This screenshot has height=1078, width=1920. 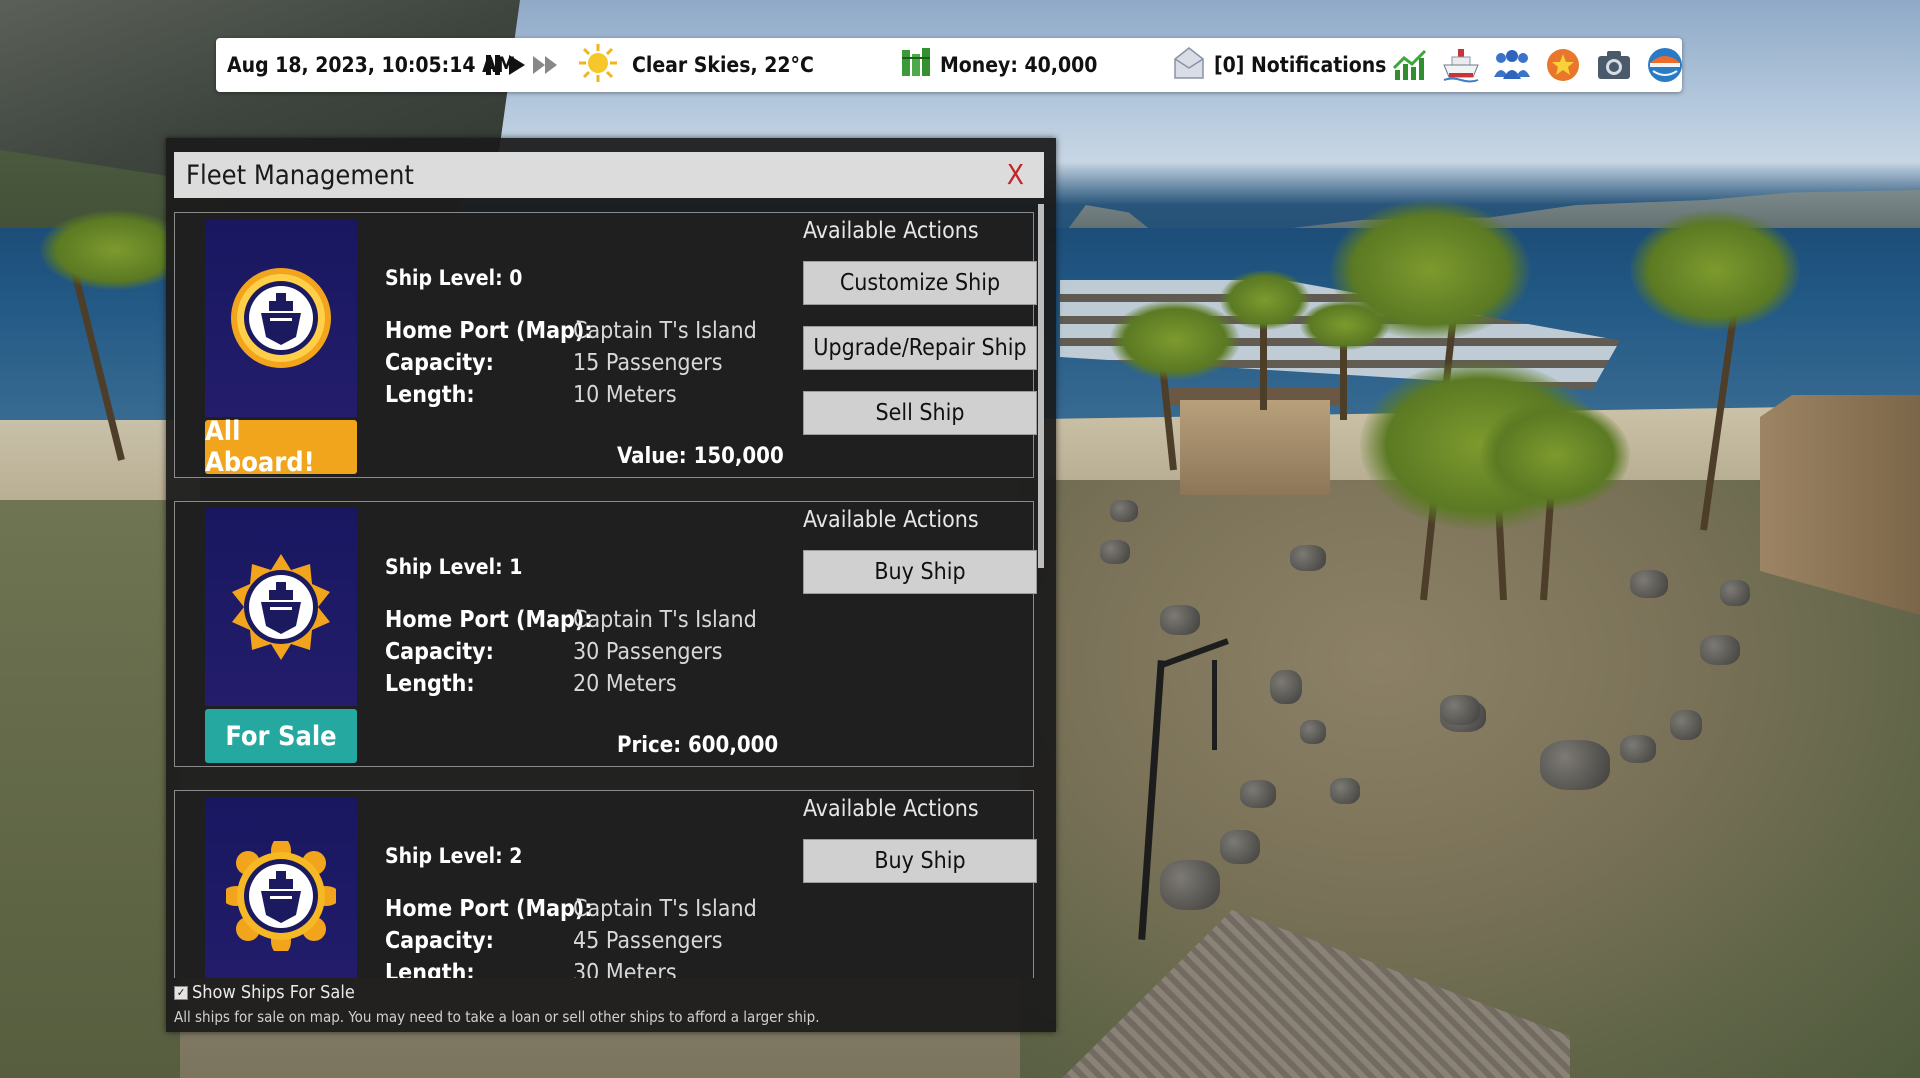 What do you see at coordinates (281, 896) in the screenshot?
I see `ship-level-2-emblem-icon` at bounding box center [281, 896].